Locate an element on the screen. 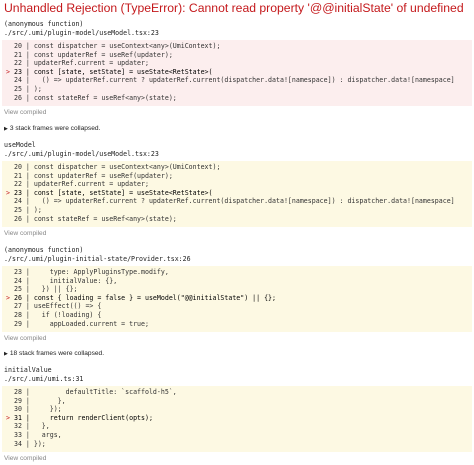 This screenshot has height=465, width=474. code-line: 27 | useEffect(() => { is located at coordinates (239, 306).